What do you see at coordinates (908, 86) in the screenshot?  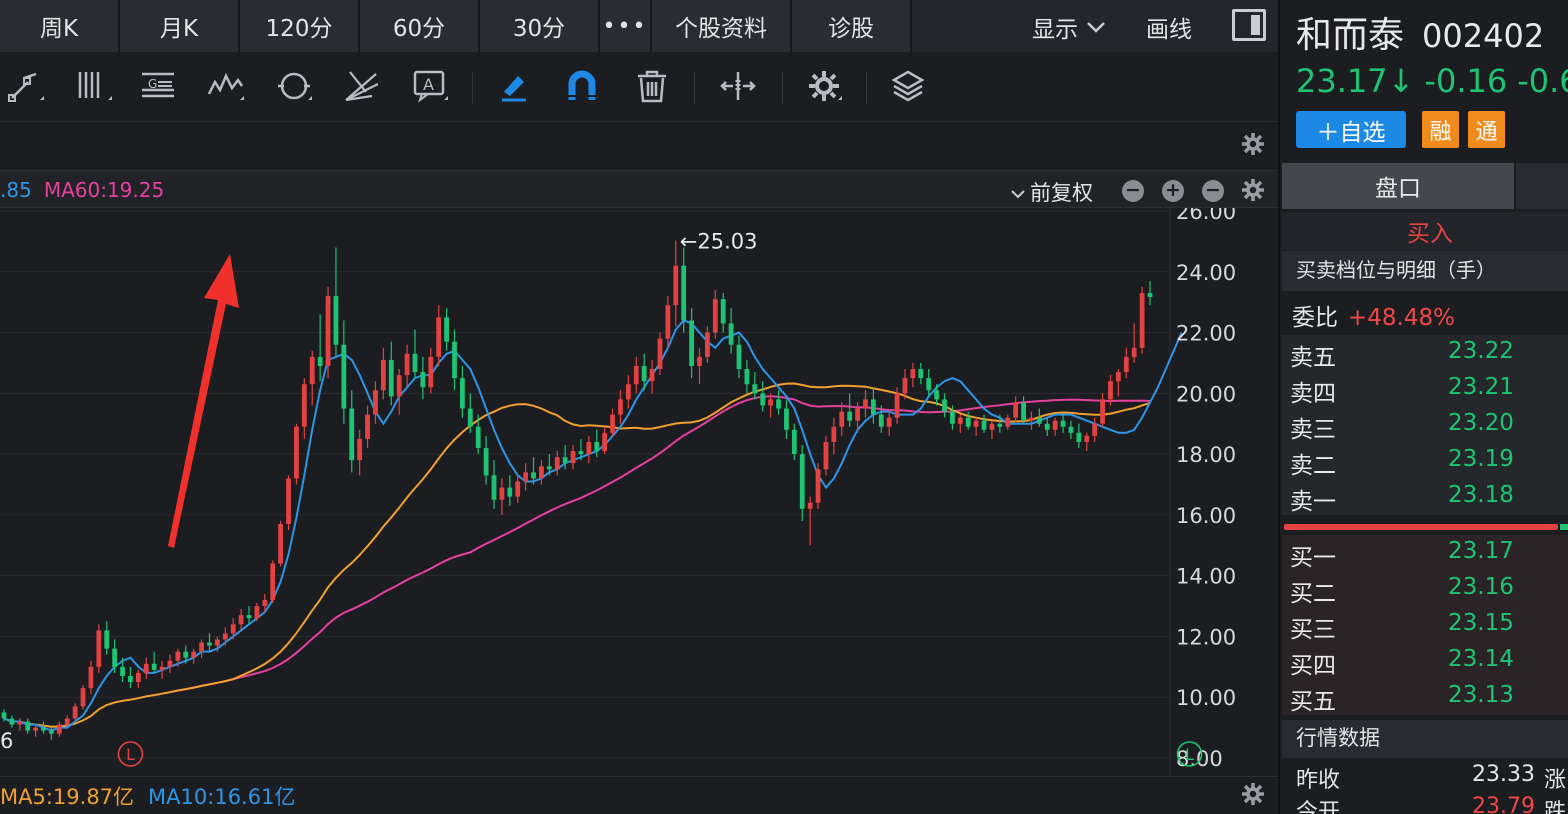 I see `layers-icon` at bounding box center [908, 86].